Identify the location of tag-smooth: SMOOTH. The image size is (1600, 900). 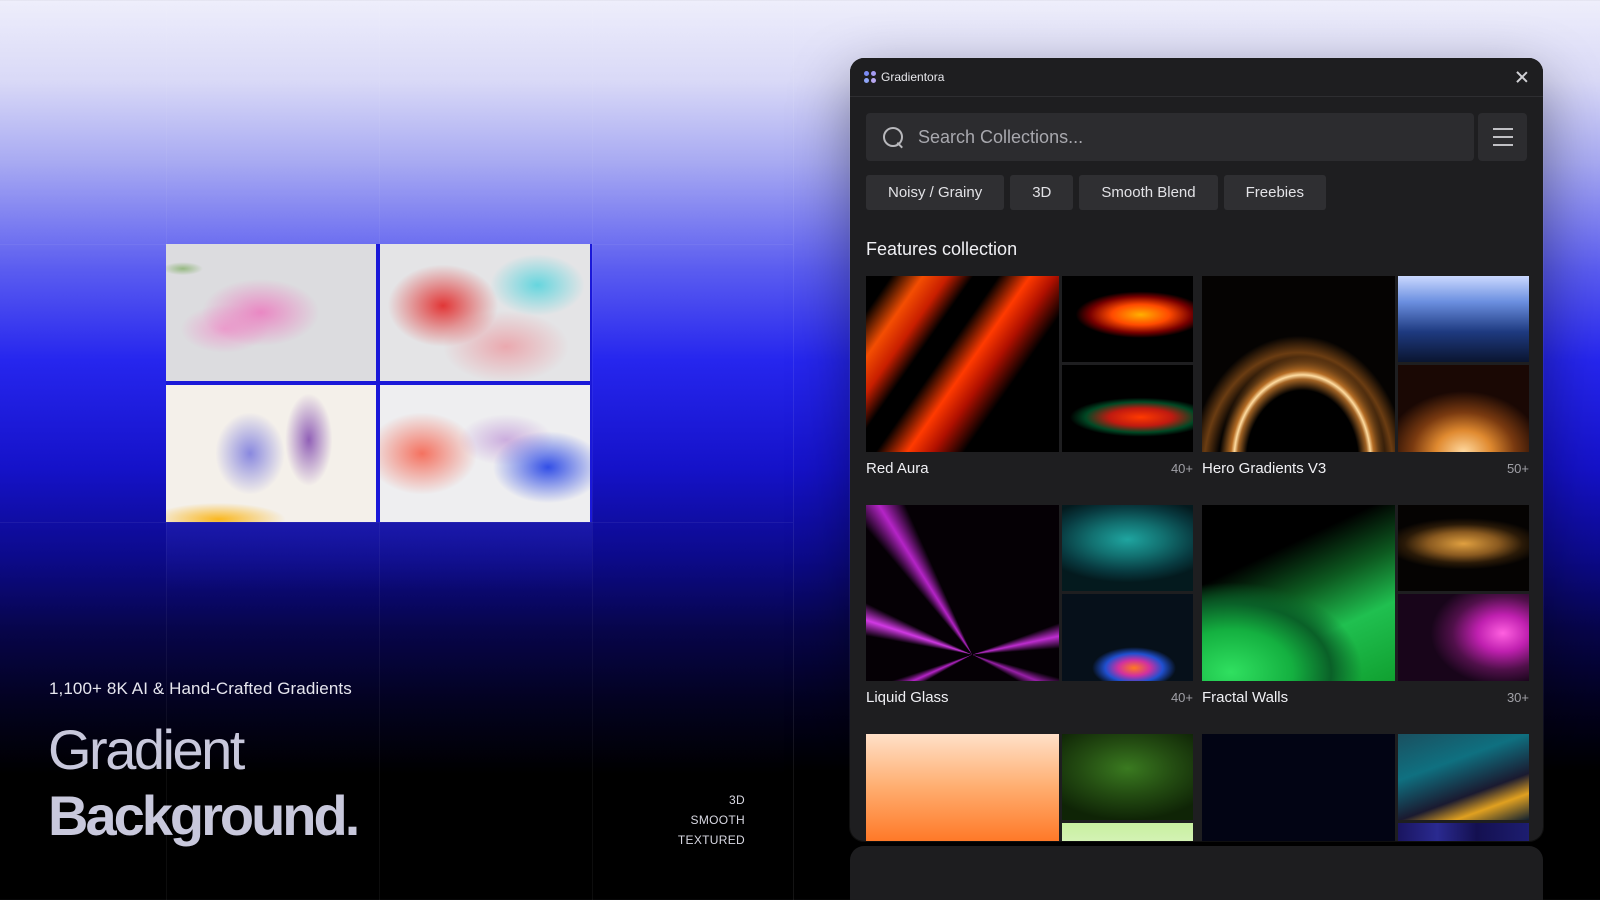
(717, 820).